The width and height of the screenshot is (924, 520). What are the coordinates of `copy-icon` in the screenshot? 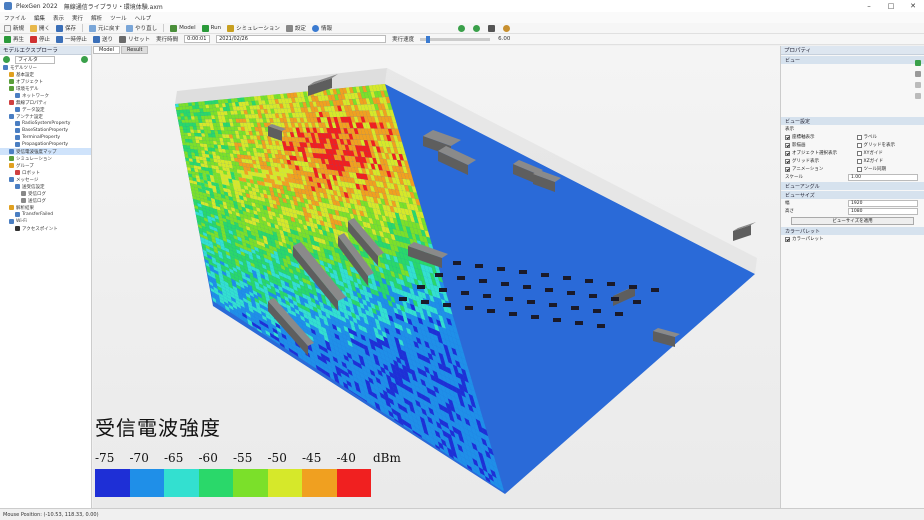 It's located at (918, 85).